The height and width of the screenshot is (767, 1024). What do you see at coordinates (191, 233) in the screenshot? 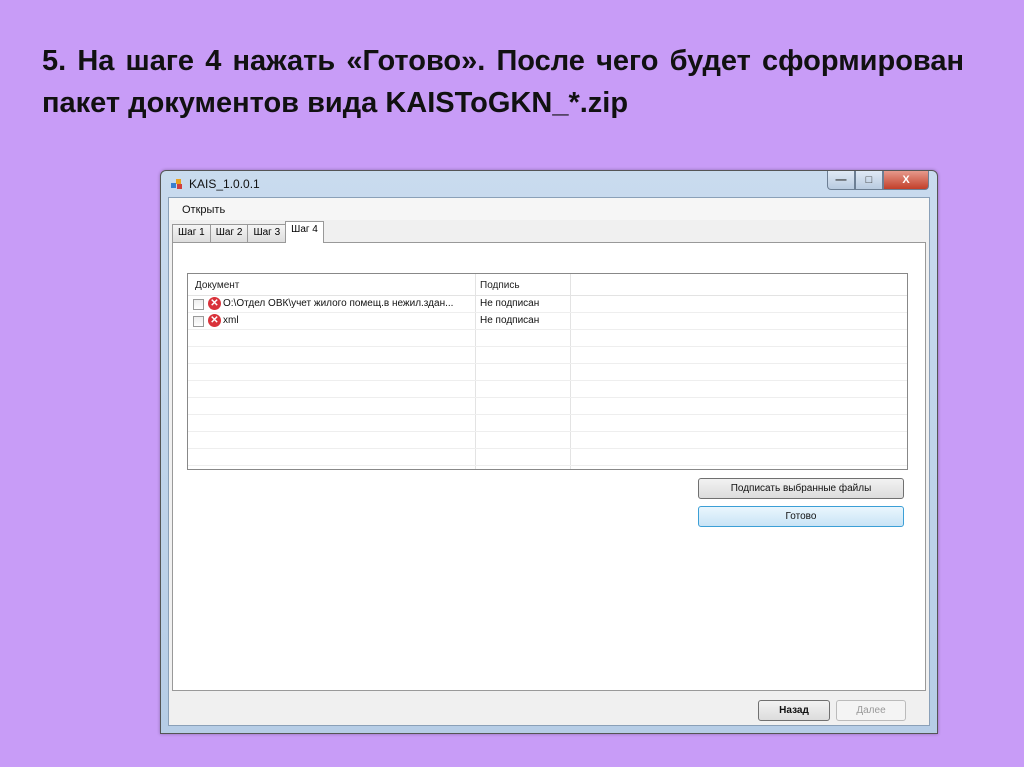
I see `tab-step-1: Шаг 1` at bounding box center [191, 233].